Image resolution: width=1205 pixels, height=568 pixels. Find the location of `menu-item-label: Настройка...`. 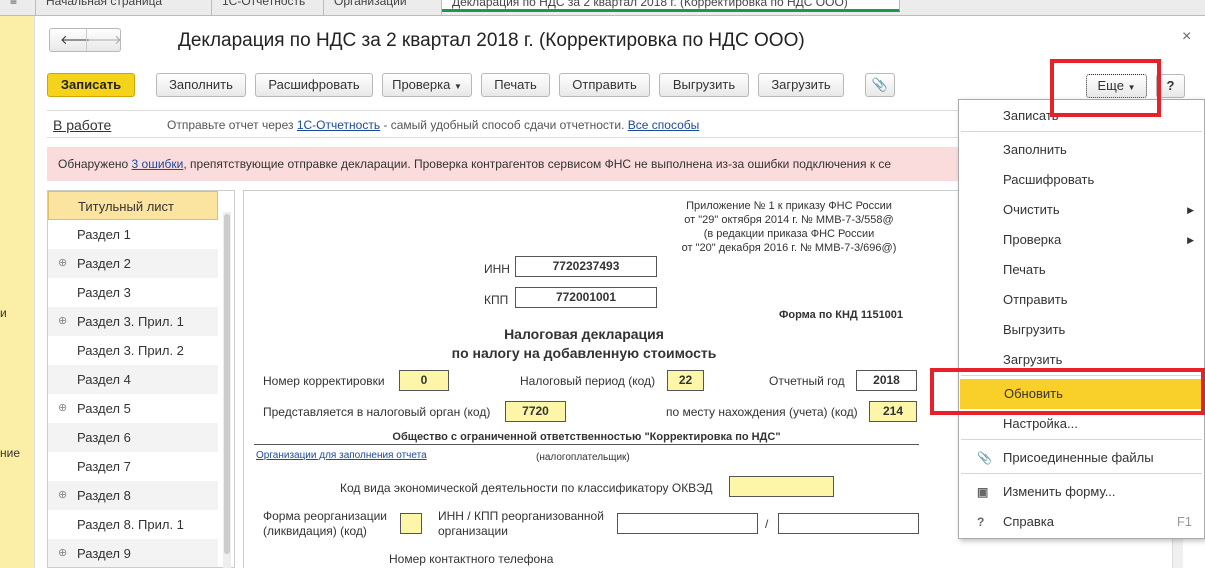

menu-item-label: Настройка... is located at coordinates (1040, 423).